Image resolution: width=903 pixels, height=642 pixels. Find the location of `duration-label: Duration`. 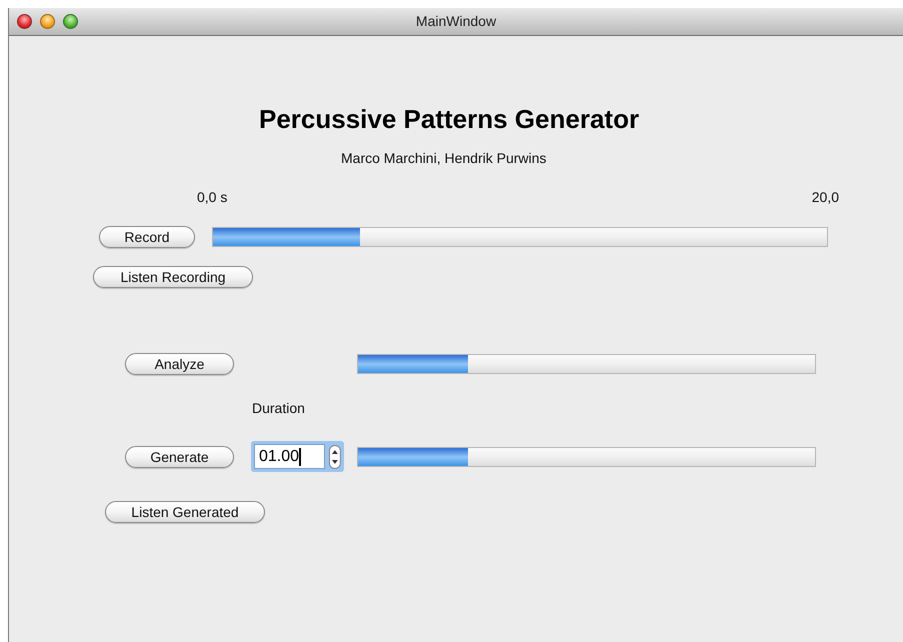

duration-label: Duration is located at coordinates (278, 408).